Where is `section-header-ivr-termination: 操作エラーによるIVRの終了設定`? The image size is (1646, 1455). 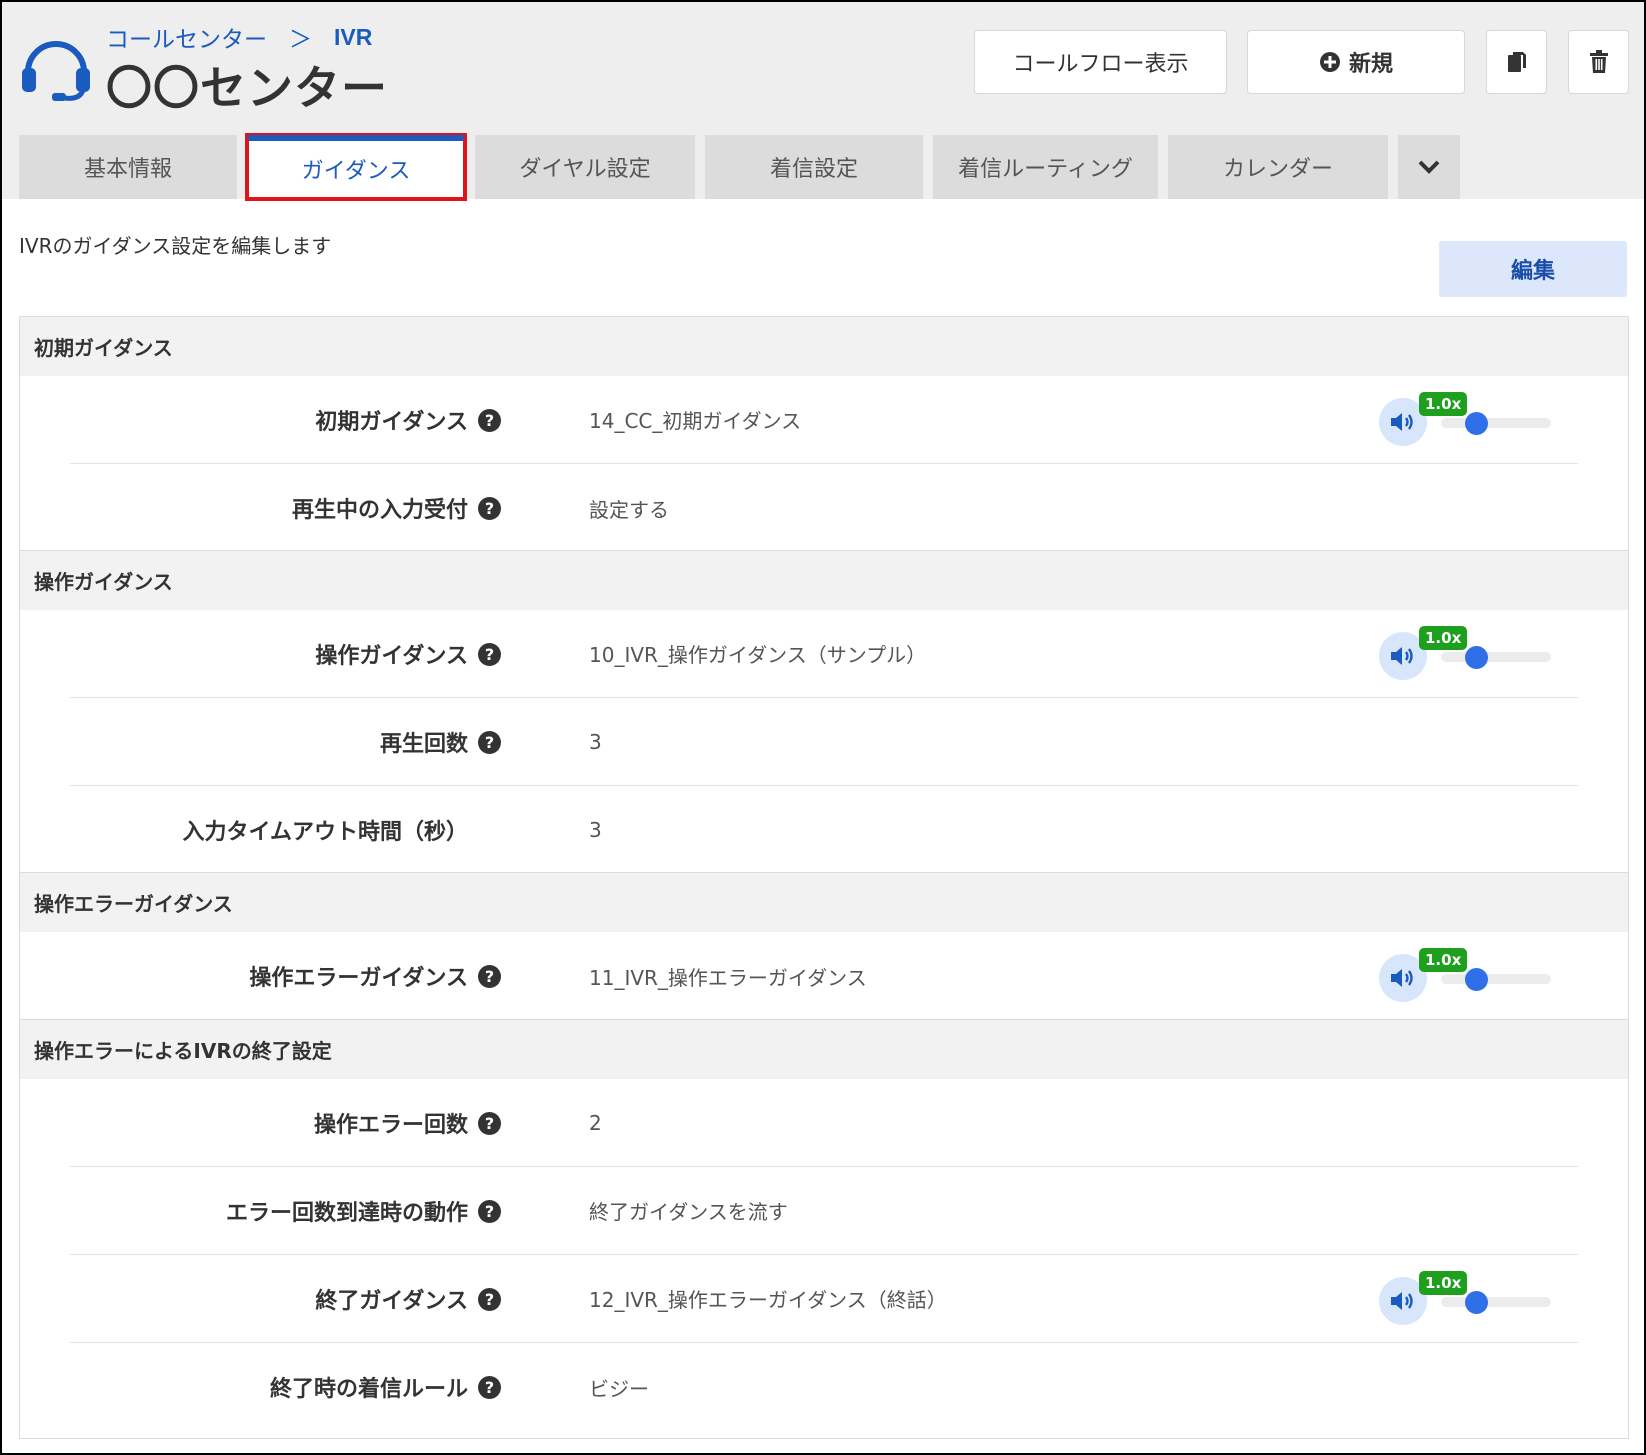 section-header-ivr-termination: 操作エラーによるIVRの終了設定 is located at coordinates (824, 1049).